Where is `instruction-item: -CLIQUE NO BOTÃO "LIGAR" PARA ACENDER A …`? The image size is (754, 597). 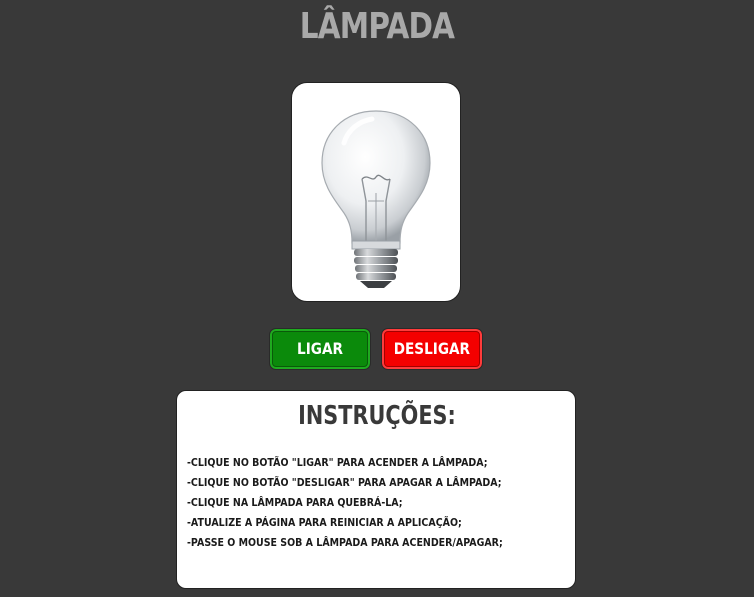 instruction-item: -CLIQUE NO BOTÃO "LIGAR" PARA ACENDER A … is located at coordinates (337, 462).